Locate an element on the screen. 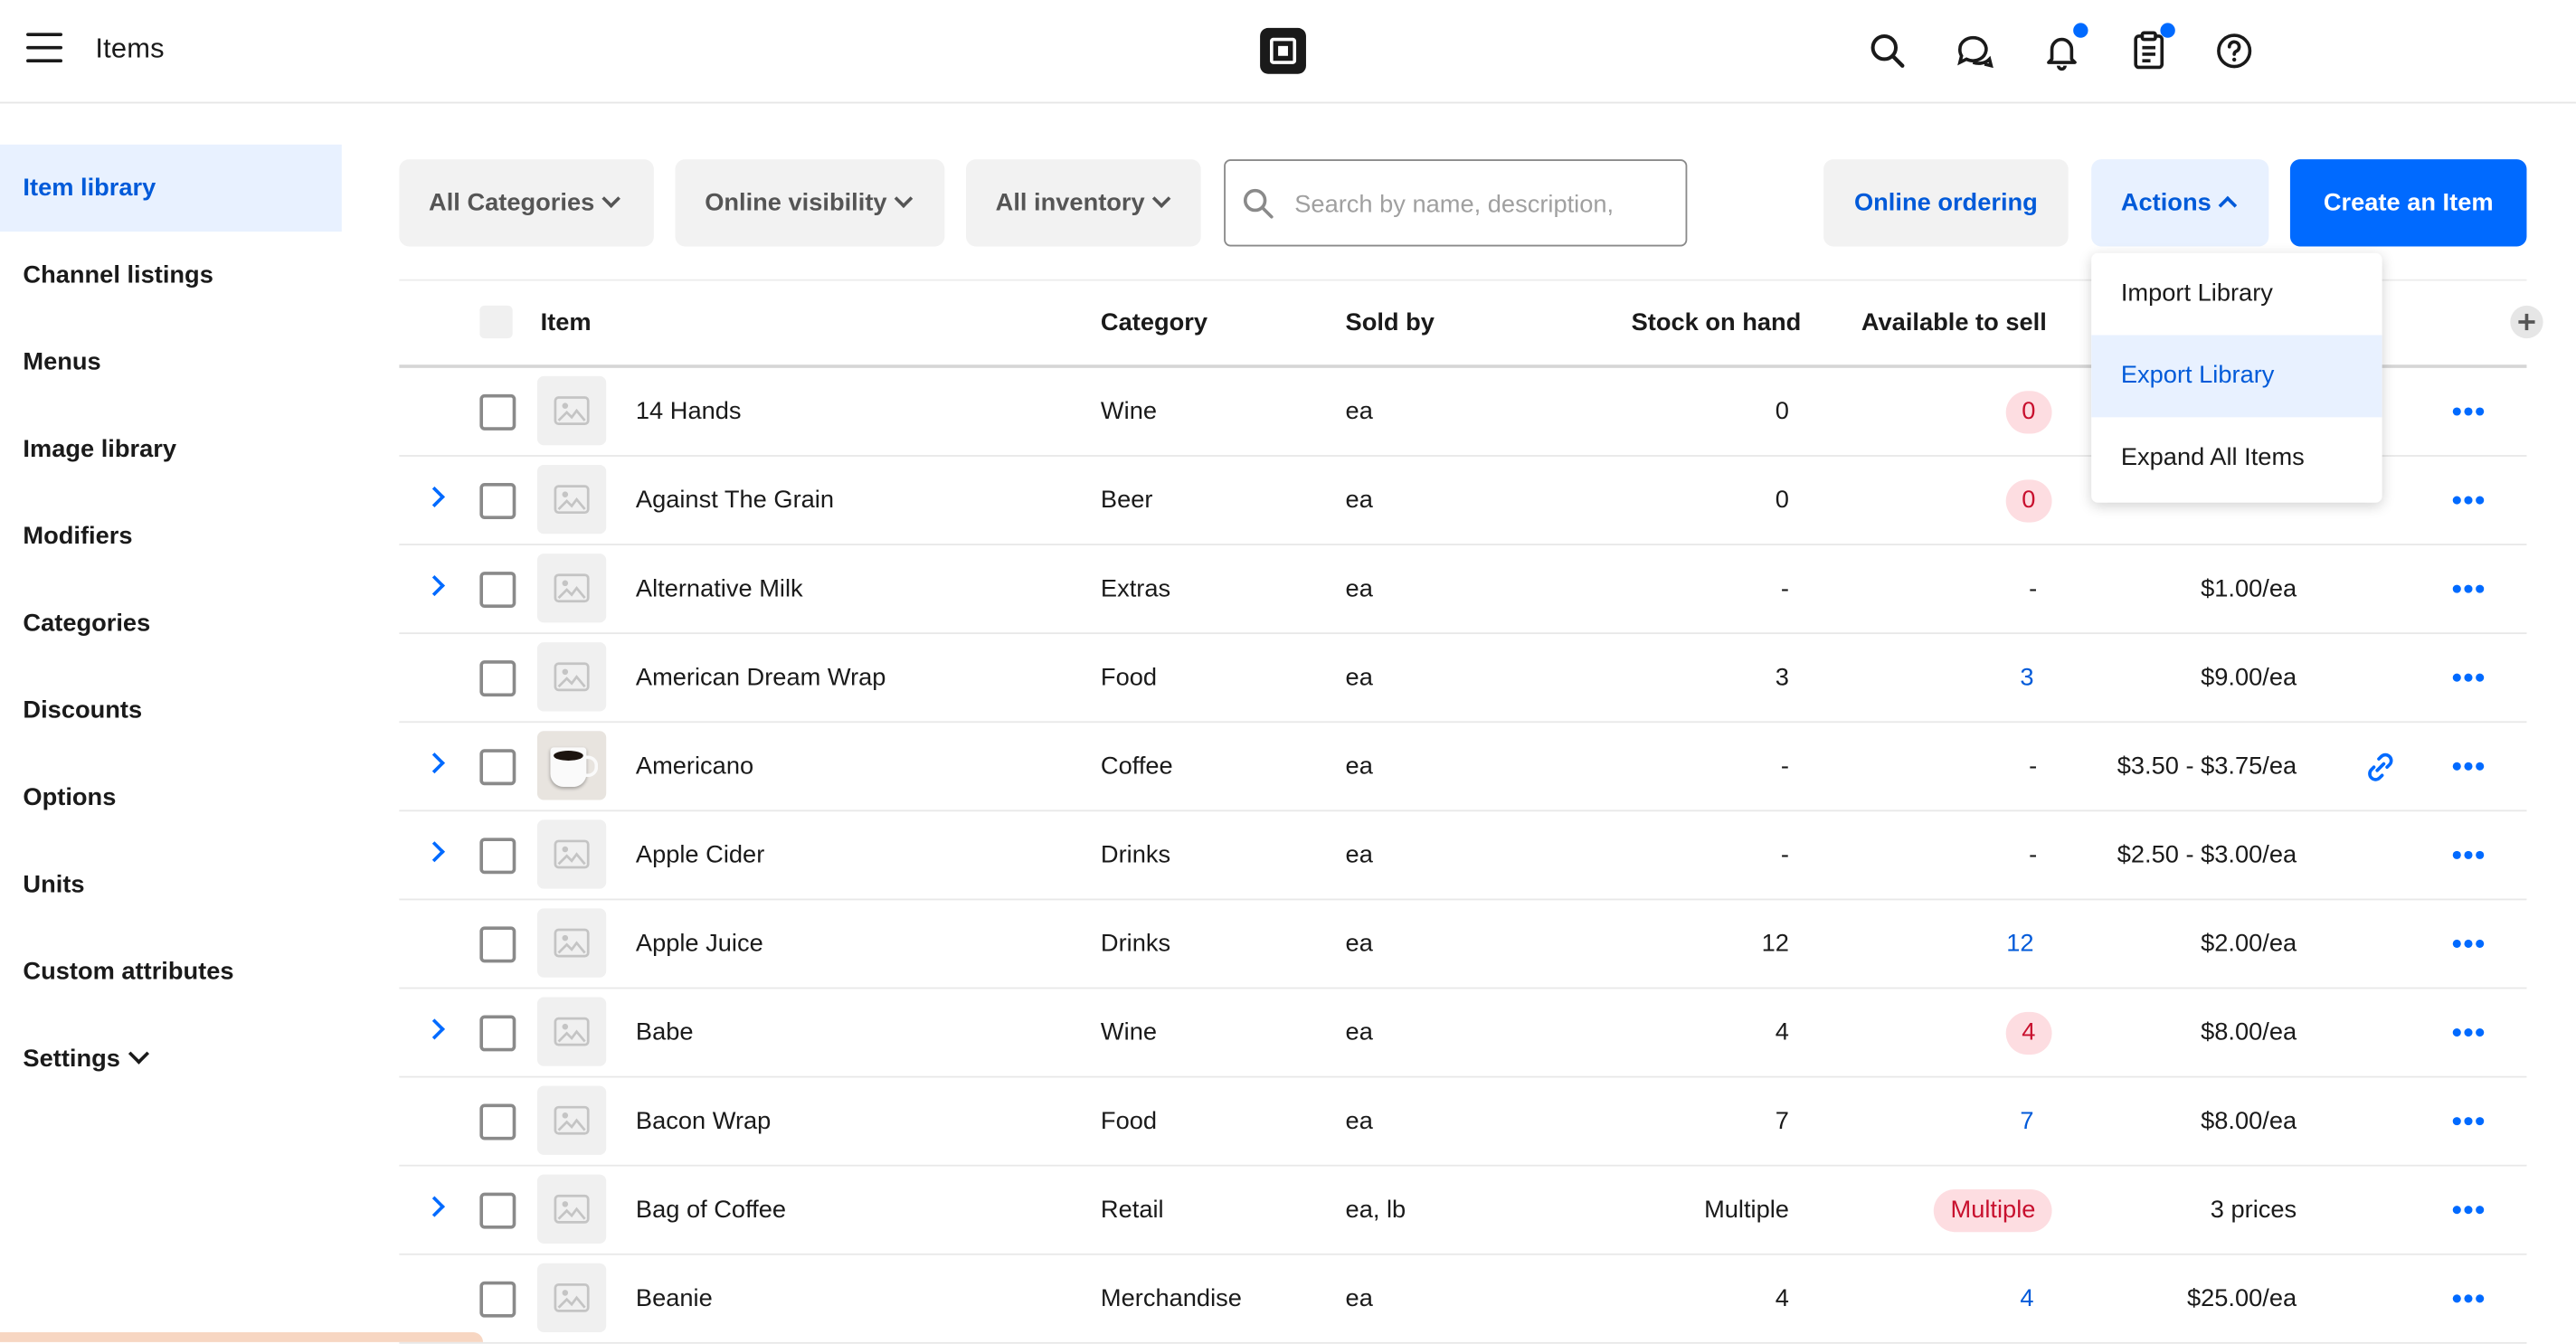 This screenshot has height=1344, width=2576. table-row: Bacon Wrap Food ea 7 7 $8.00/ea is located at coordinates (1463, 1122).